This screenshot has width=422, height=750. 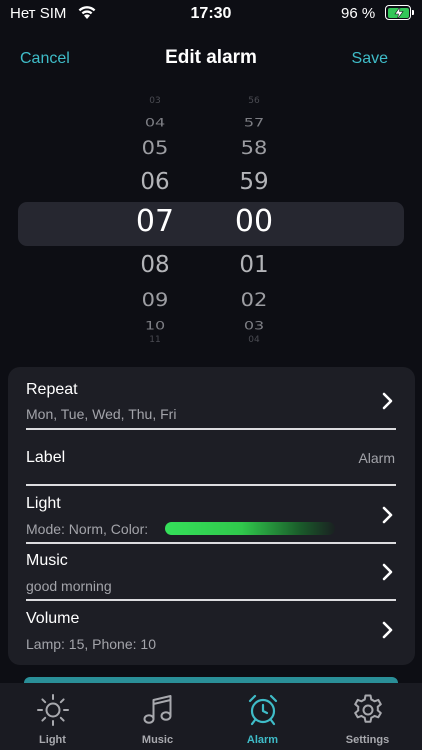 What do you see at coordinates (254, 123) in the screenshot?
I see `minute-option: 57` at bounding box center [254, 123].